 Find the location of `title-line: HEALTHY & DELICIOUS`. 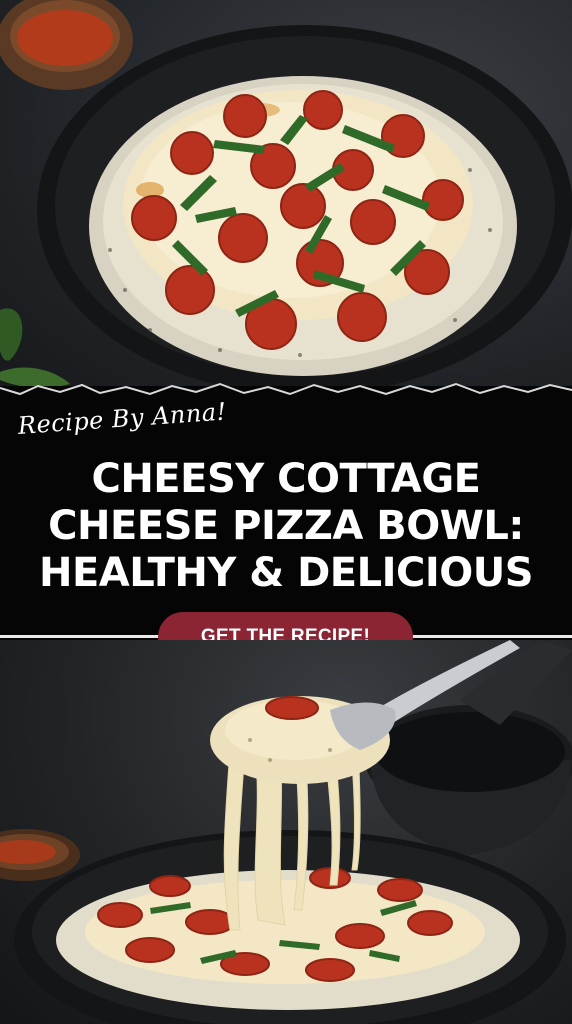

title-line: HEALTHY & DELICIOUS is located at coordinates (286, 573).